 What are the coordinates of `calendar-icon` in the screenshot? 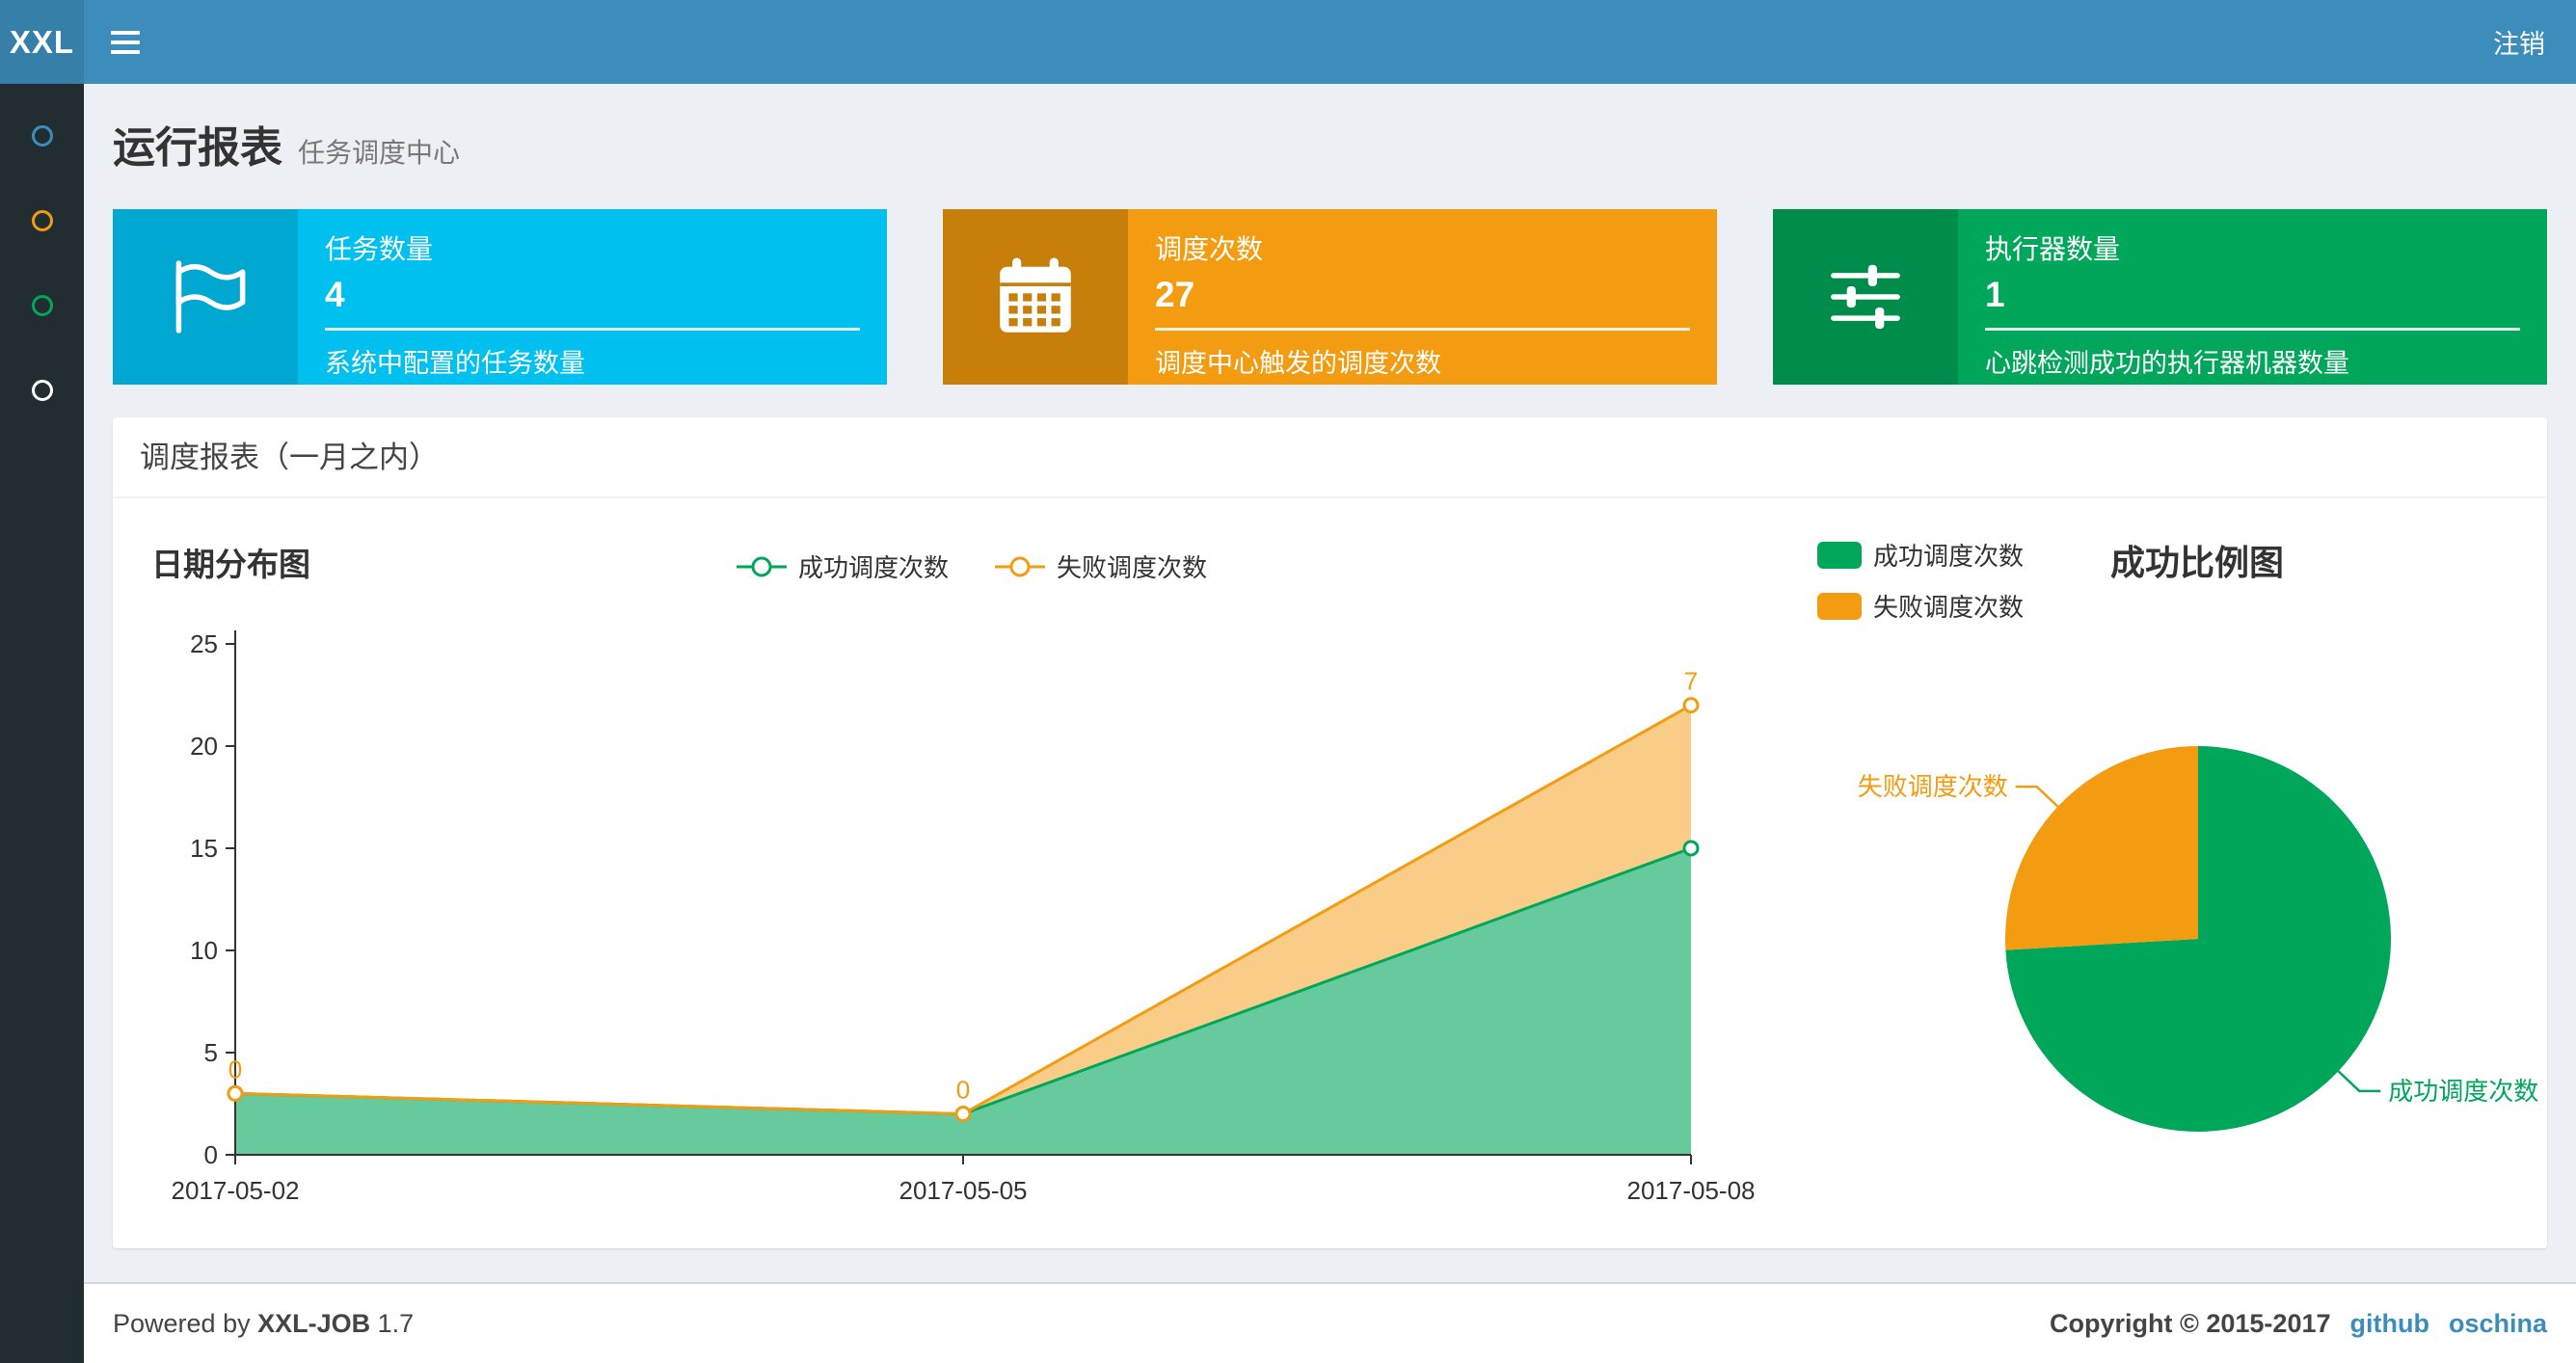 It's located at (1035, 295).